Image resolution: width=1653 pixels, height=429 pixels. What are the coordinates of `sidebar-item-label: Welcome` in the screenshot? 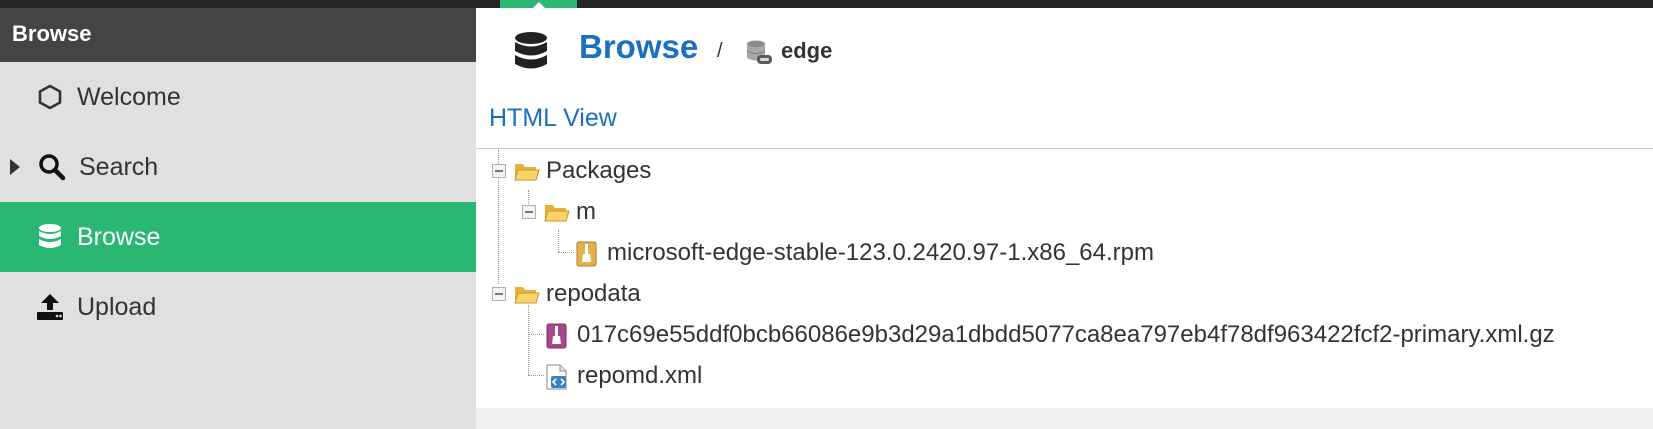 It's located at (129, 96).